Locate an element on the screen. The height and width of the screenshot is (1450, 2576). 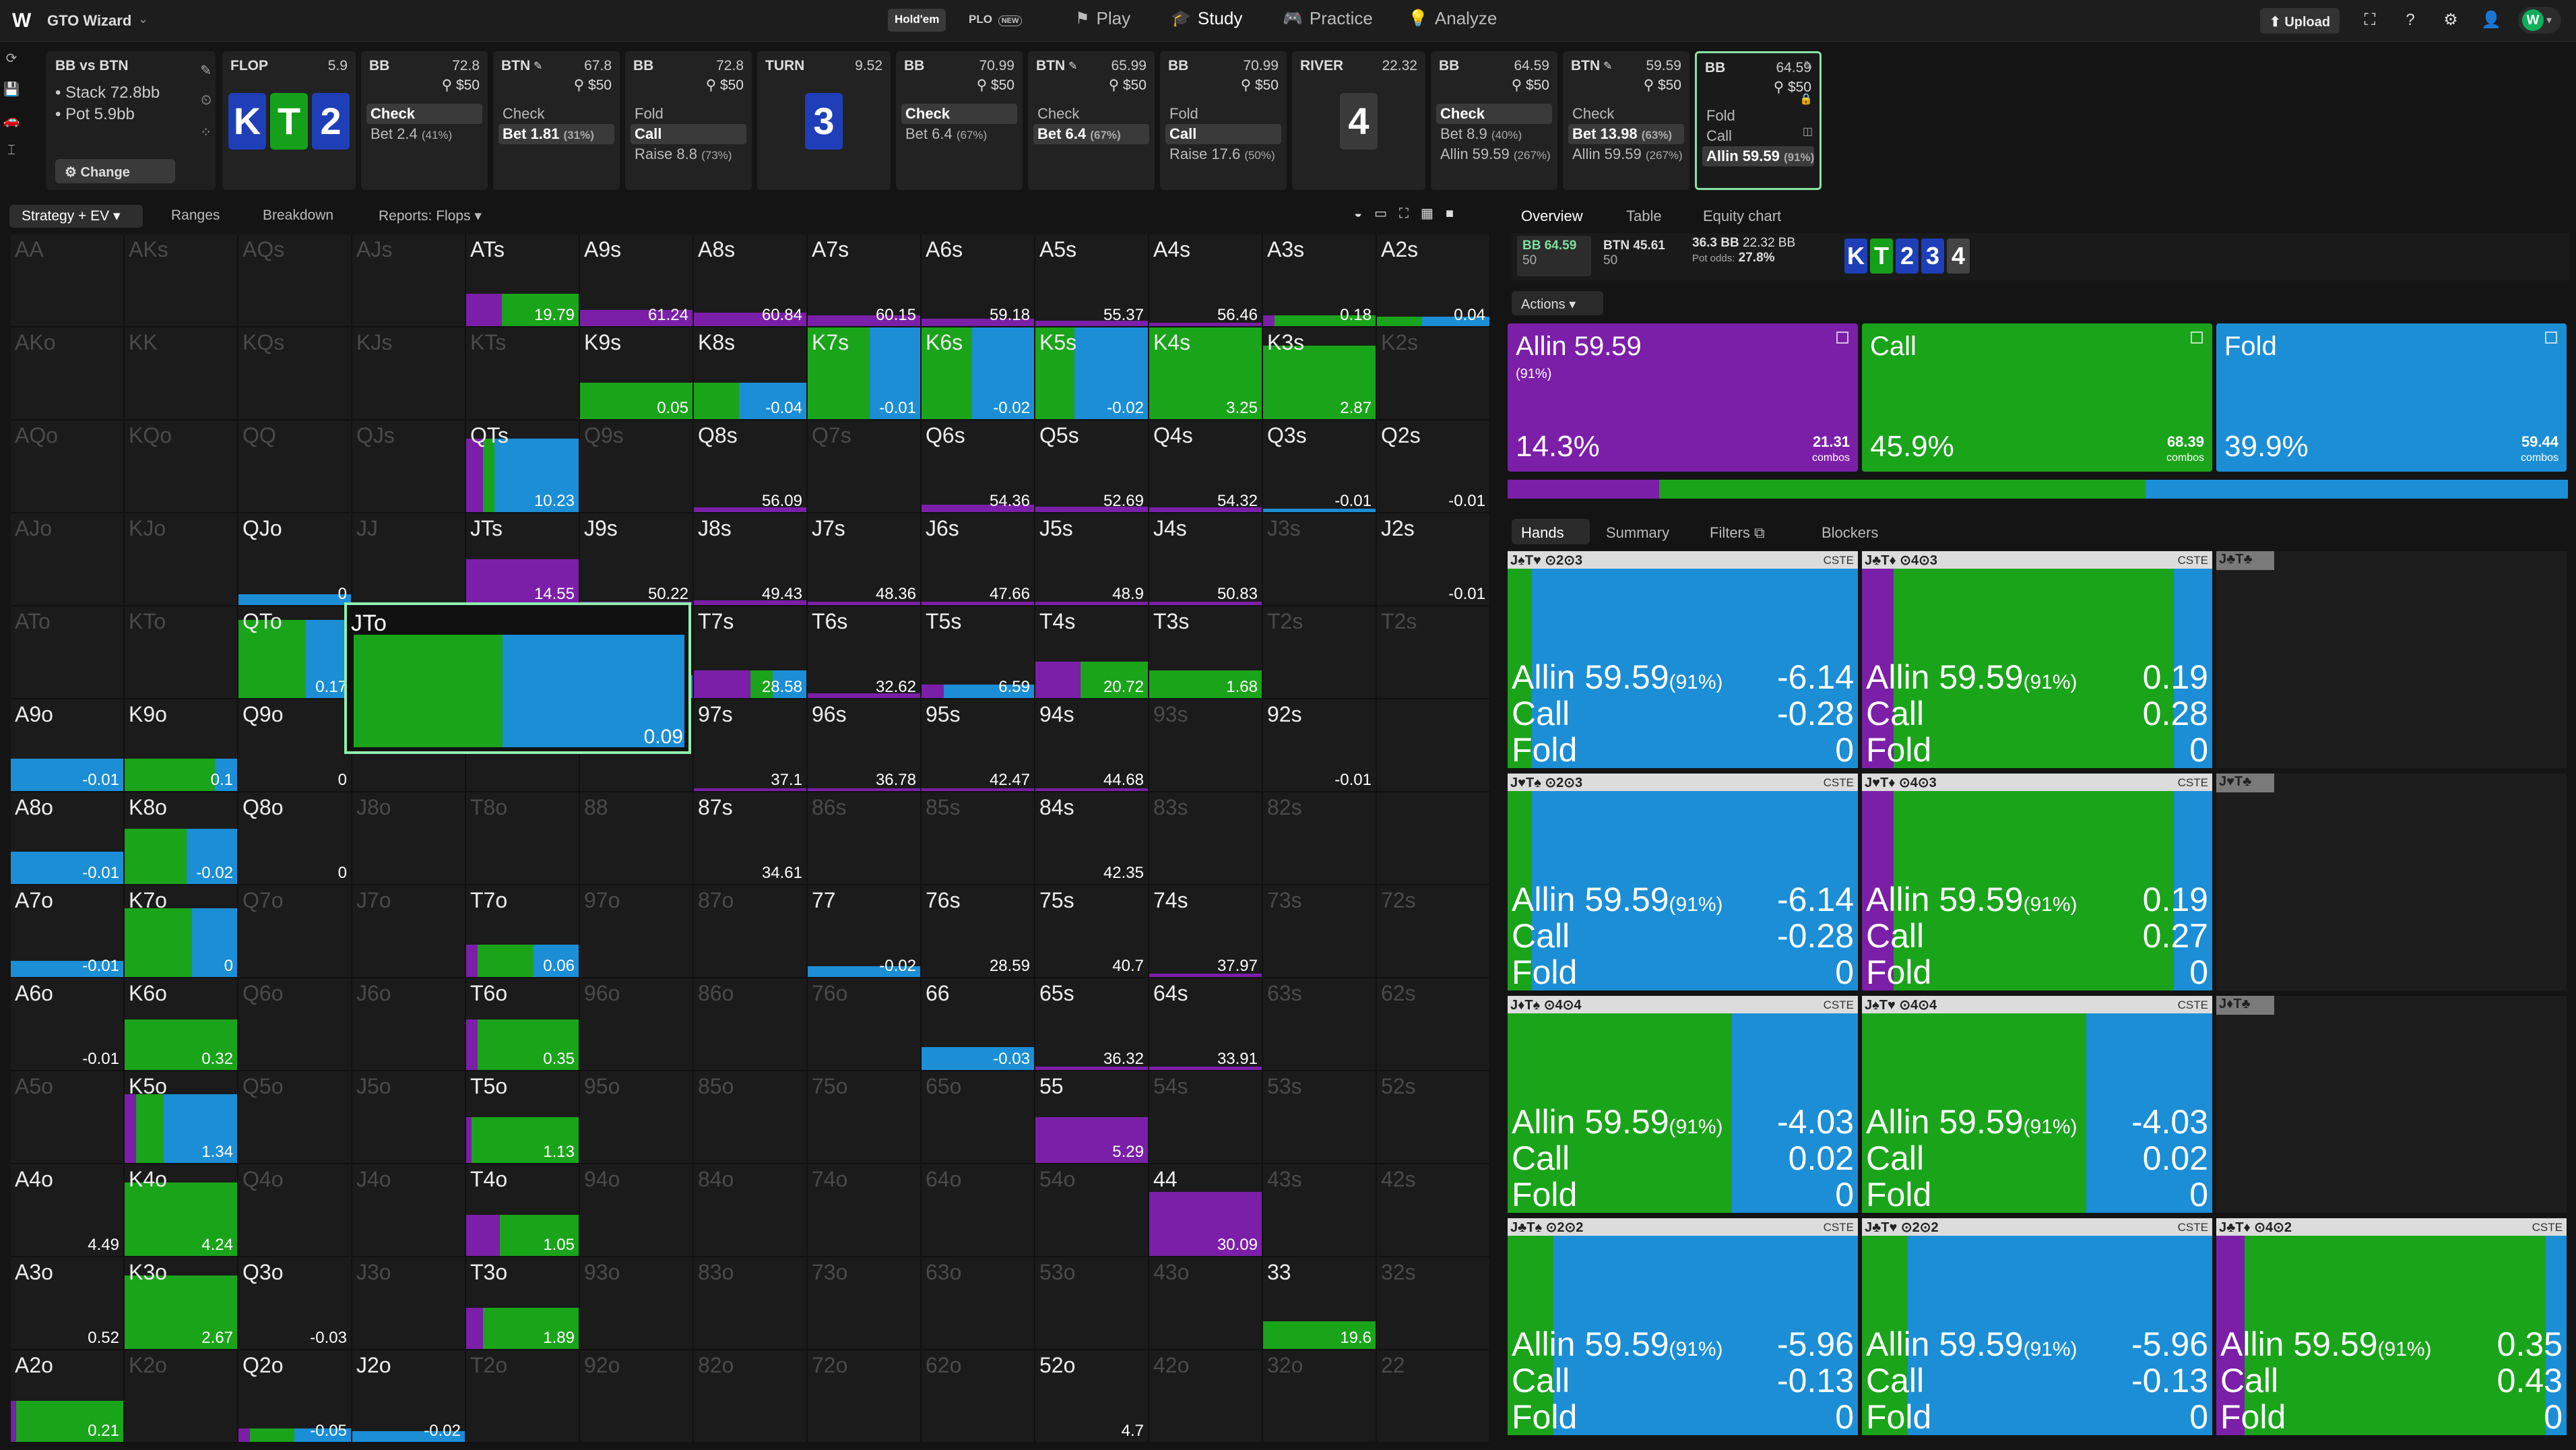
hand-cell: QTs 10.23 is located at coordinates (523, 466).